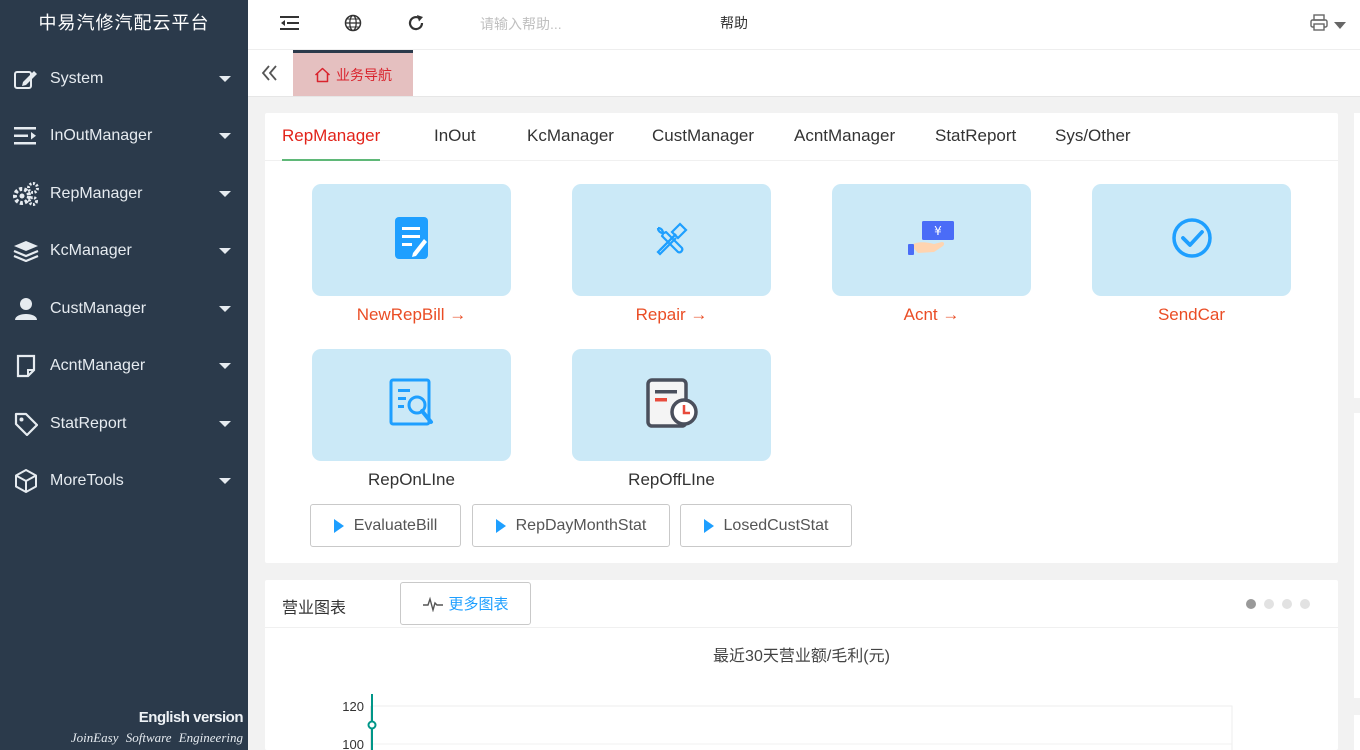 Image resolution: width=1360 pixels, height=750 pixels. I want to click on english-version-label: English version, so click(157, 717).